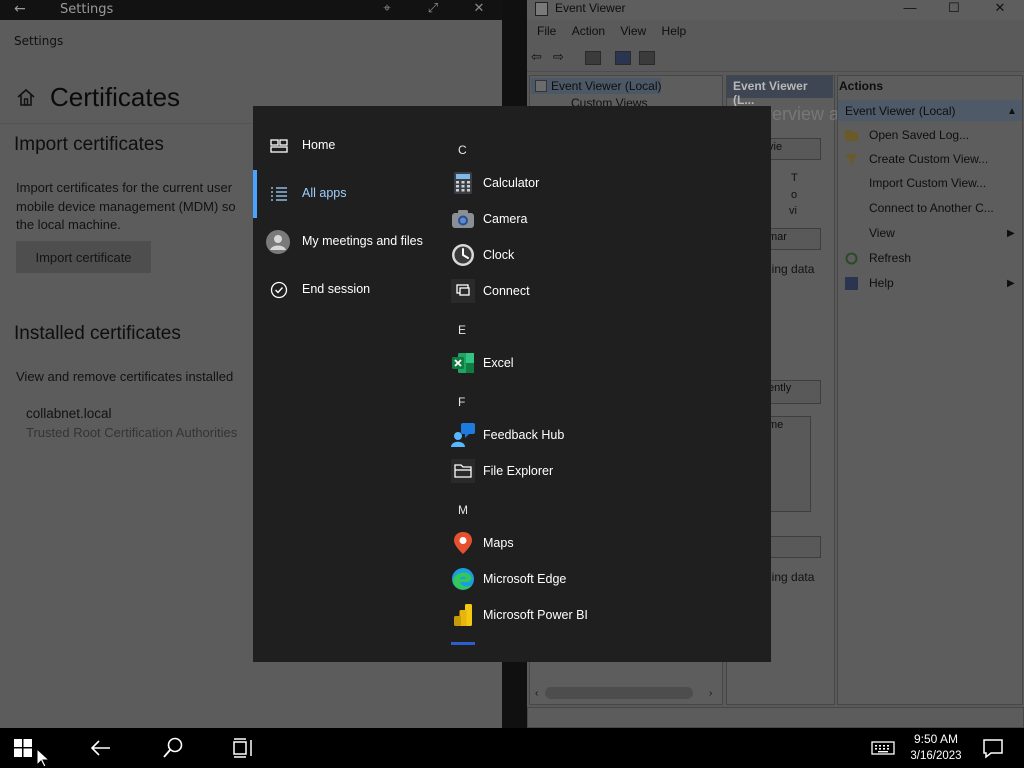 The width and height of the screenshot is (1024, 768). What do you see at coordinates (603, 256) in the screenshot?
I see `app-clock: Clock` at bounding box center [603, 256].